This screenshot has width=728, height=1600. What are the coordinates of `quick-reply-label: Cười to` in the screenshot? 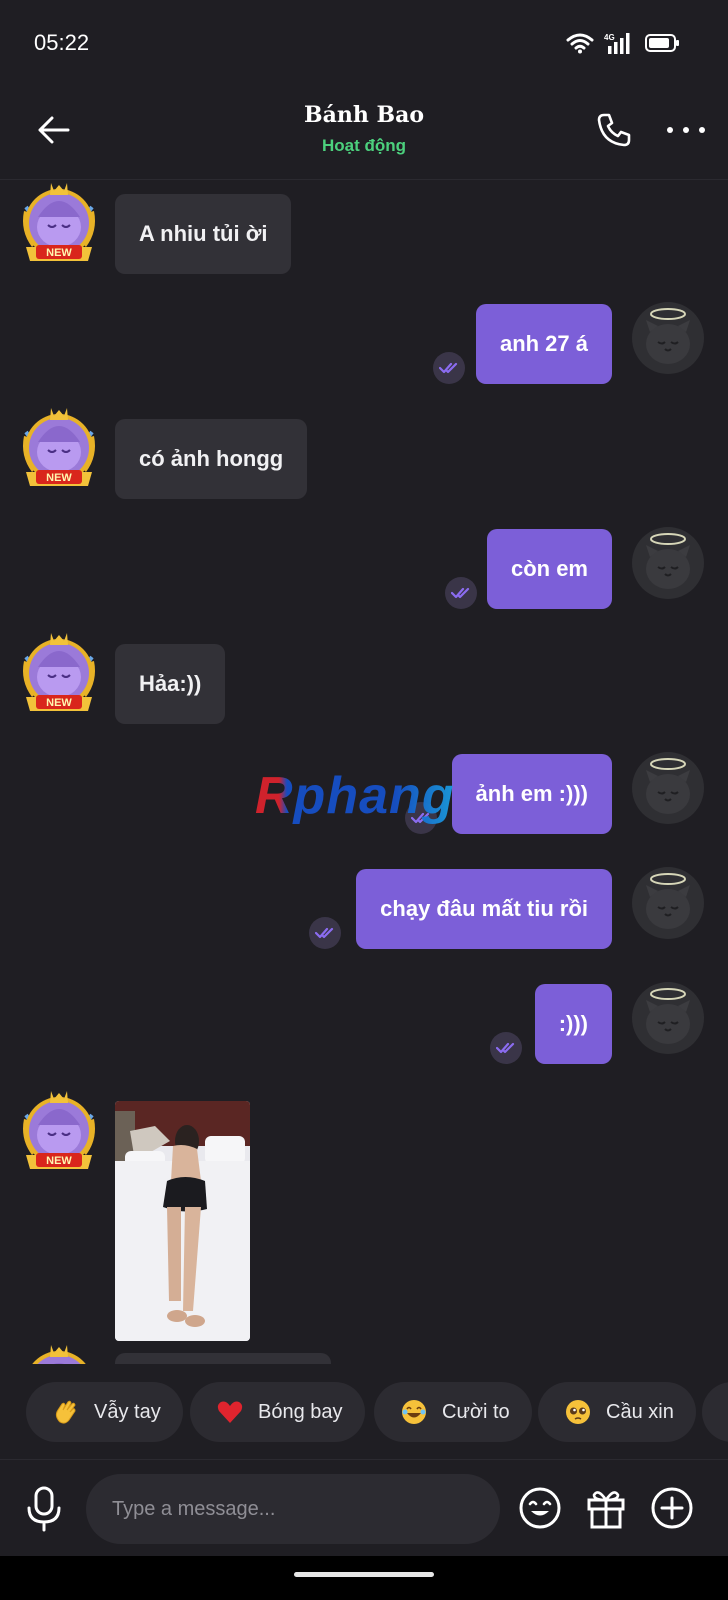 It's located at (476, 1411).